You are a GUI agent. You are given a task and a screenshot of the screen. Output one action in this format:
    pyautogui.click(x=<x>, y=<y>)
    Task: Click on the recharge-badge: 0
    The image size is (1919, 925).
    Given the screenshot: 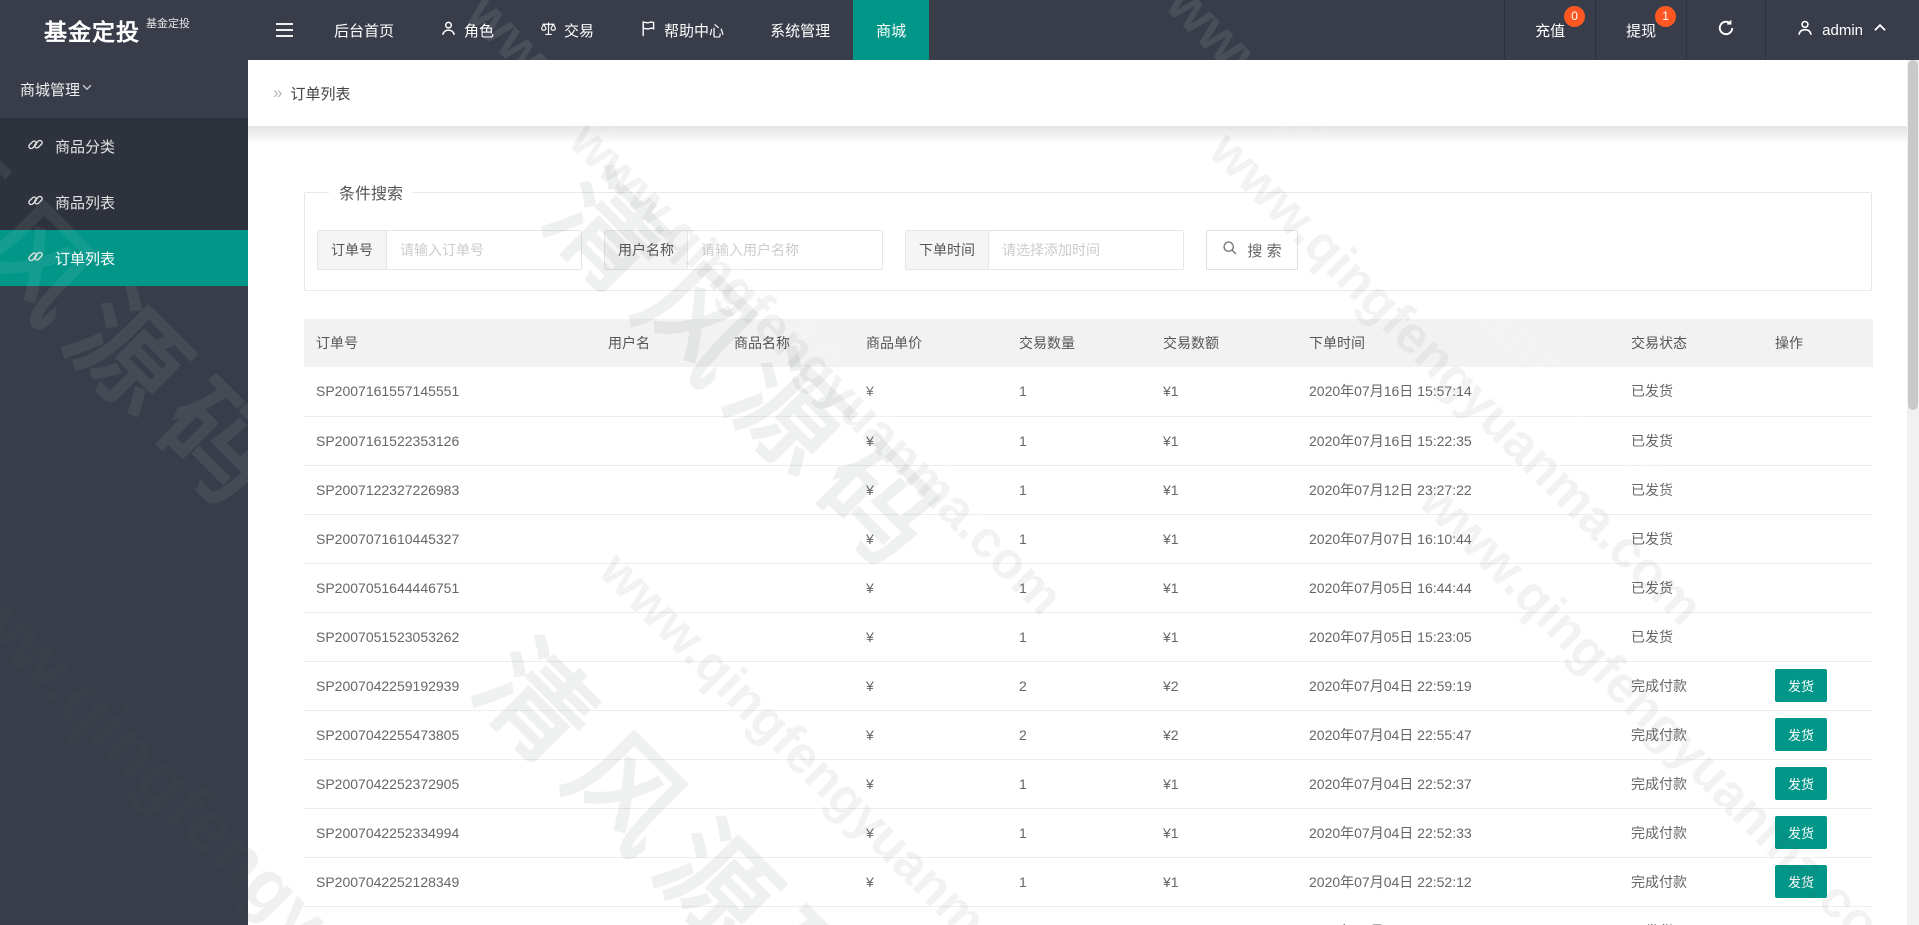 What is the action you would take?
    pyautogui.click(x=1575, y=16)
    